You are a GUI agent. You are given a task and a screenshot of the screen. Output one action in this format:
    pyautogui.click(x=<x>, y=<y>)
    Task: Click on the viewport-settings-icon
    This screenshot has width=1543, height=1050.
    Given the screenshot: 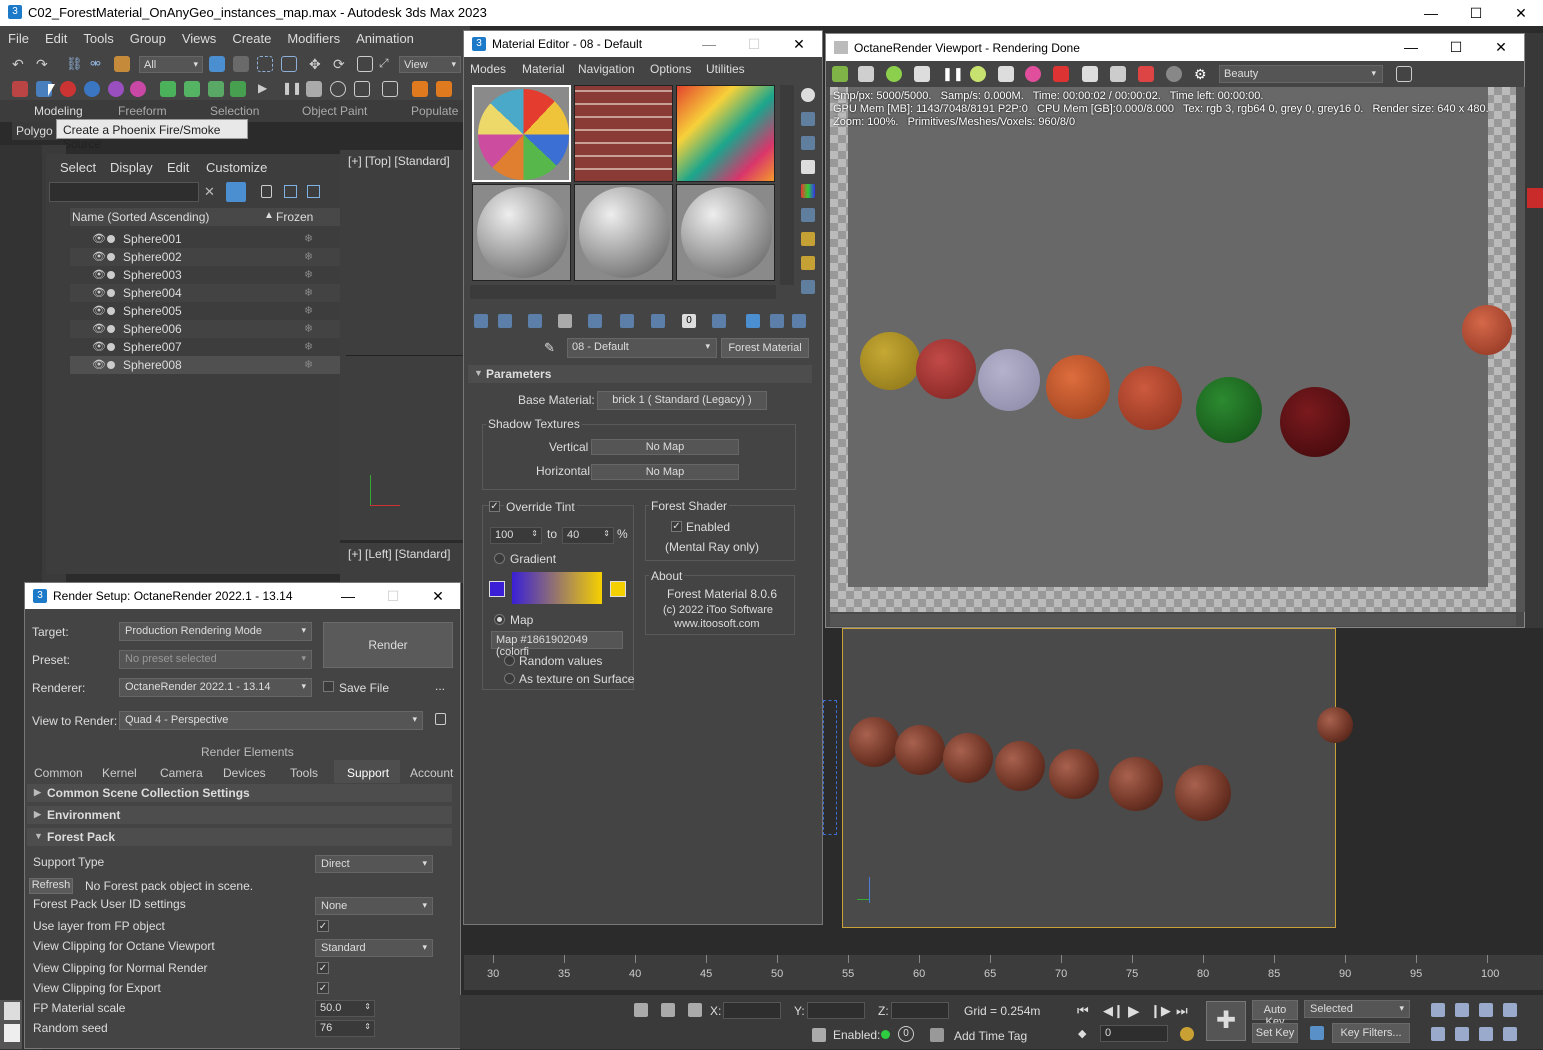 What is the action you would take?
    pyautogui.click(x=1090, y=74)
    